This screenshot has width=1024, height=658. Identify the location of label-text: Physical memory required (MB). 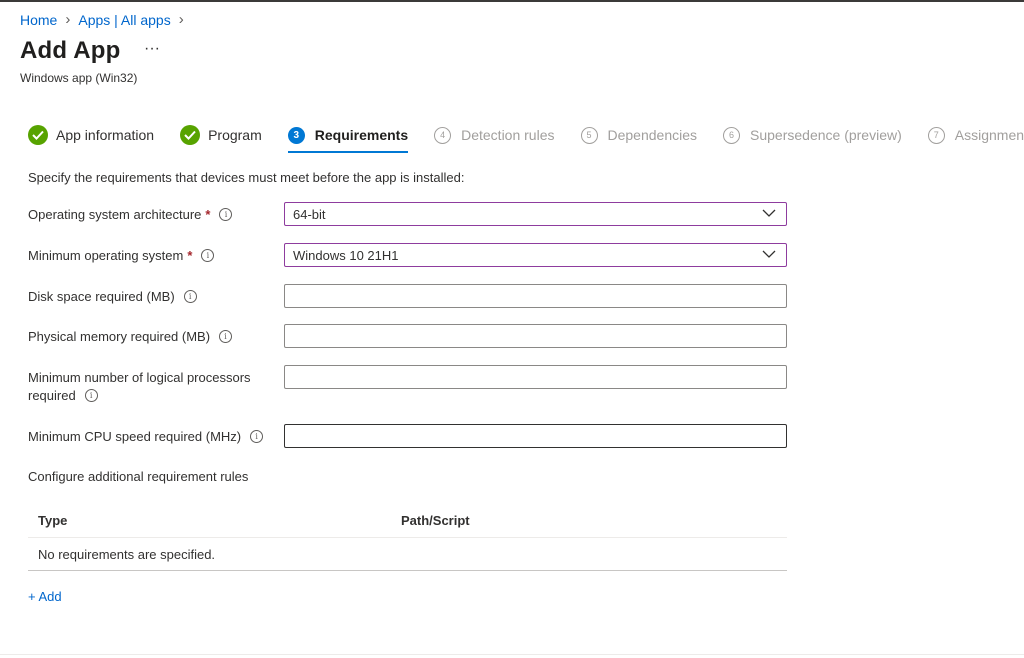
(119, 336).